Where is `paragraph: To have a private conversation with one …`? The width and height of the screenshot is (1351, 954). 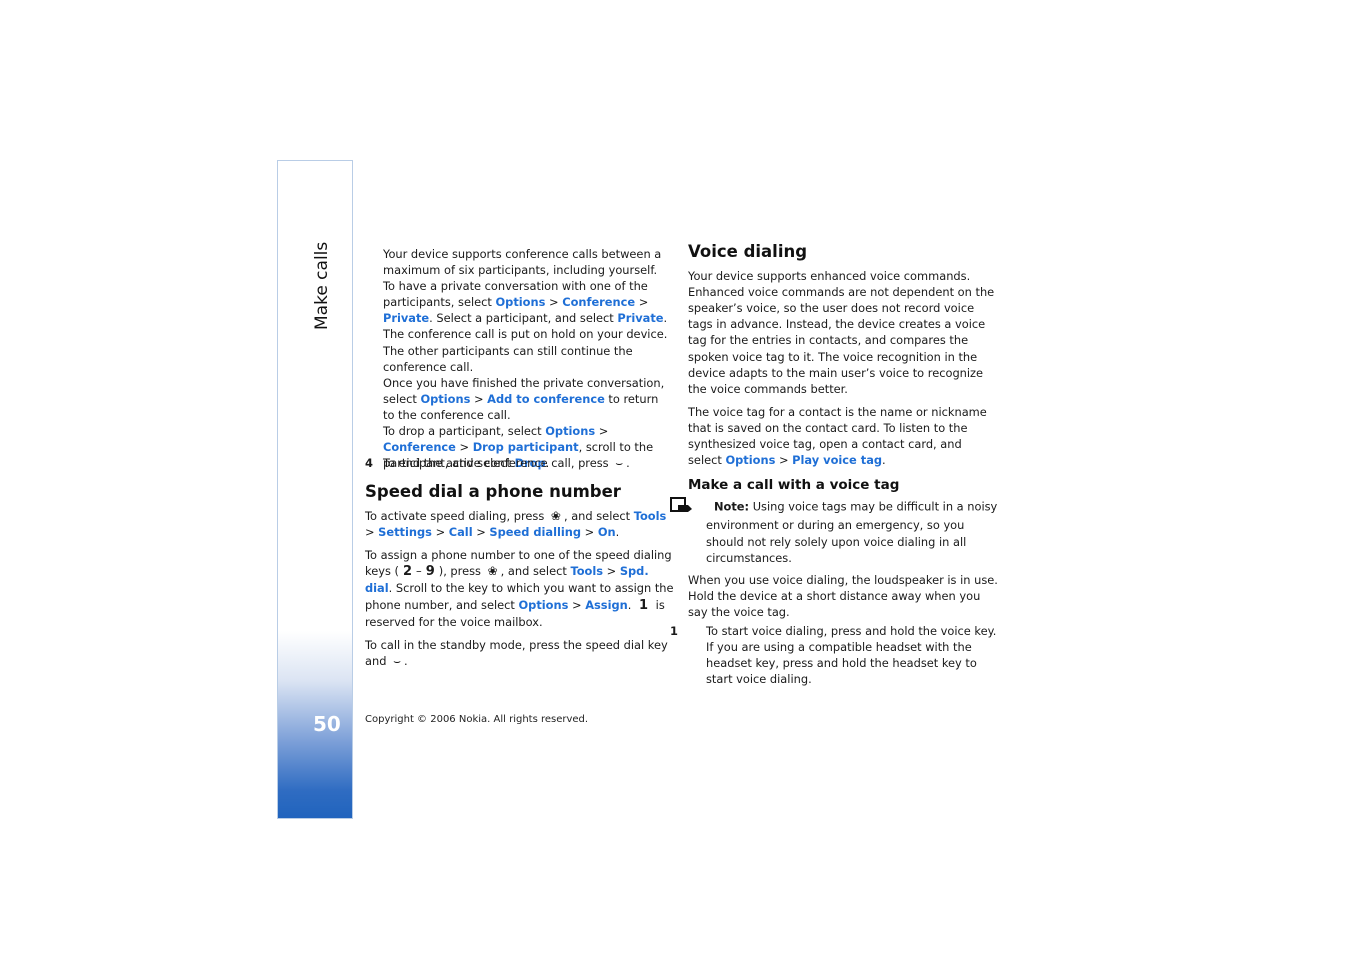
paragraph: To have a private conversation with one … is located at coordinates (525, 326).